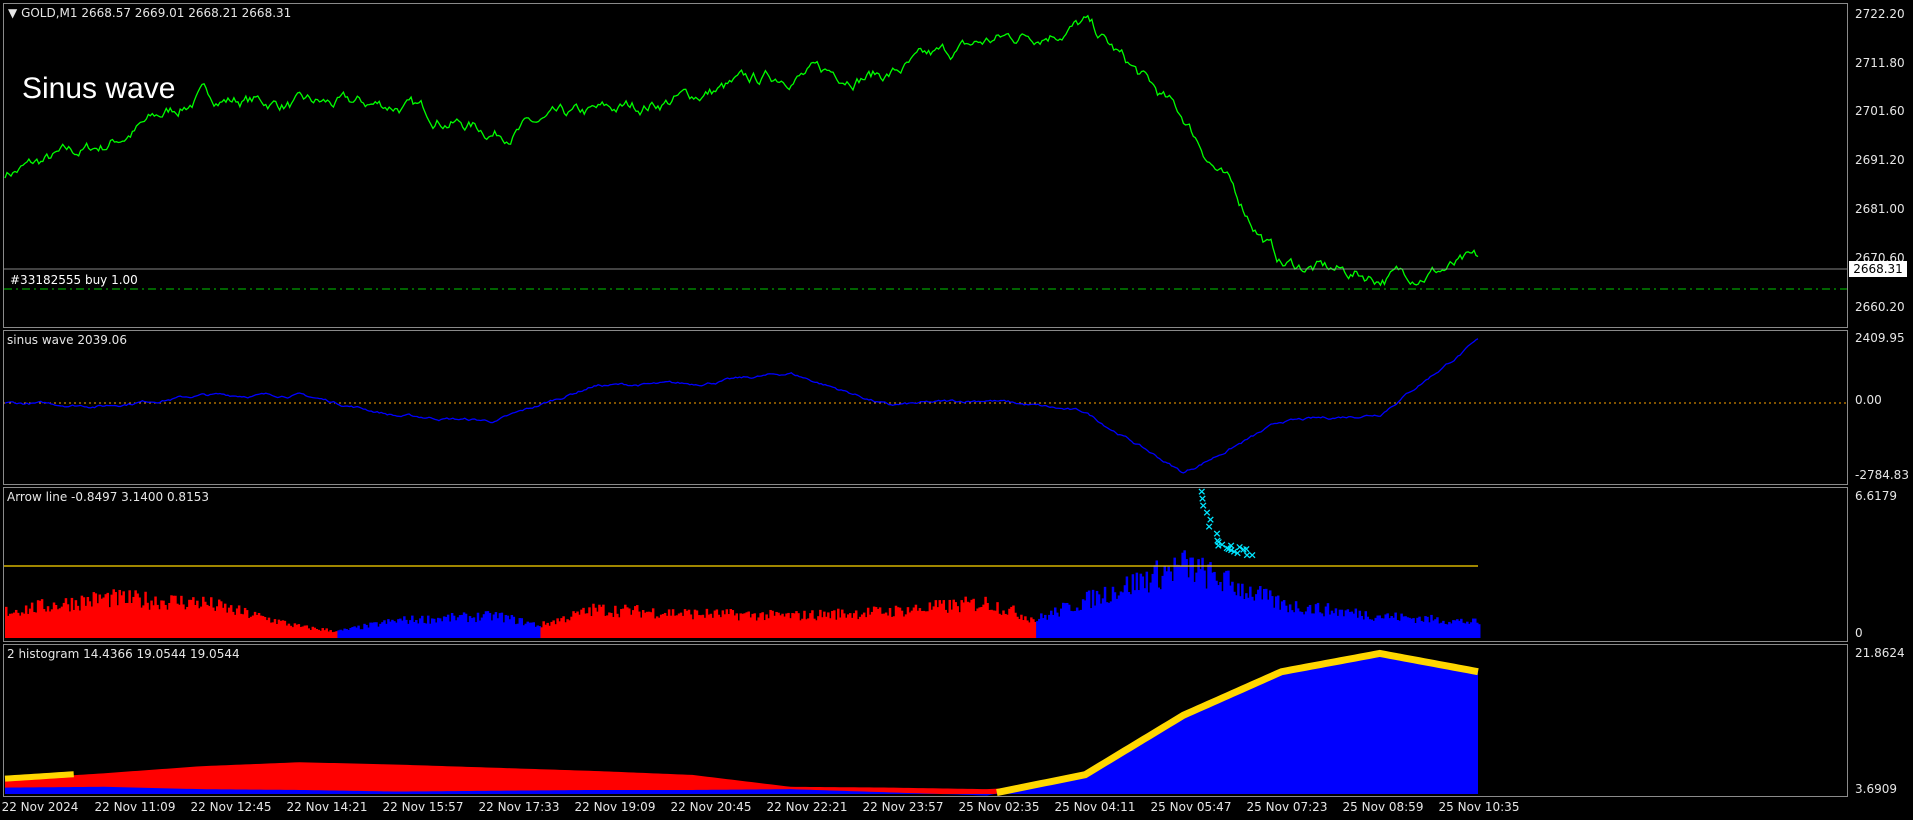 The width and height of the screenshot is (1913, 820). What do you see at coordinates (99, 88) in the screenshot?
I see `overlay-title: Sinus wave` at bounding box center [99, 88].